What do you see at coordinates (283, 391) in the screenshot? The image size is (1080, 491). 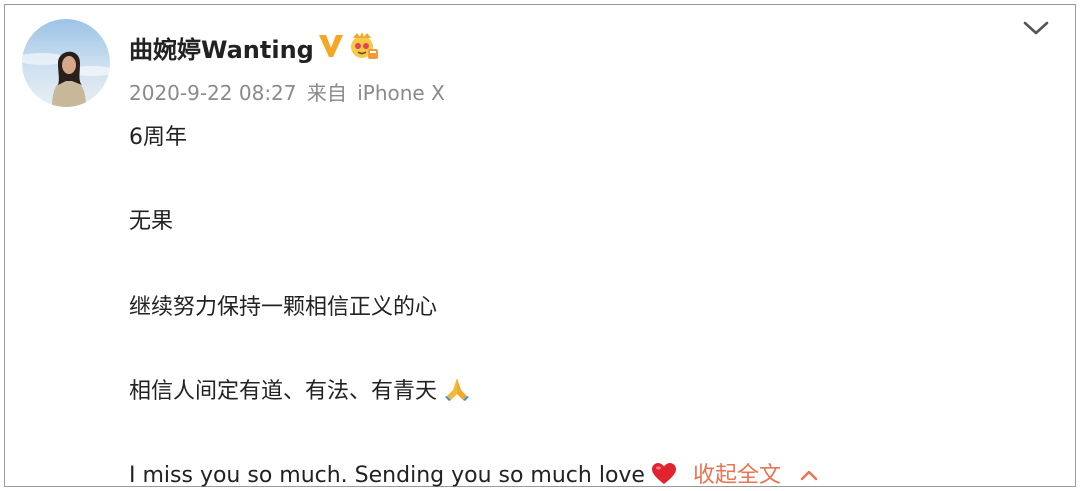 I see `post-text-line: 相信人间定有道、有法、有青天` at bounding box center [283, 391].